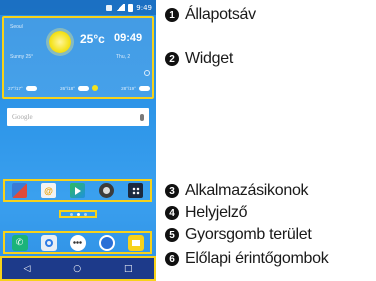 The height and width of the screenshot is (281, 376). I want to click on forecast-item: 28°/19°, so click(135, 88).